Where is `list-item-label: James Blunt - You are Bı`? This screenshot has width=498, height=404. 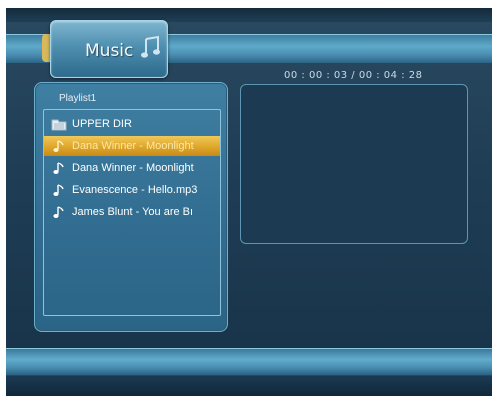
list-item-label: James Blunt - You are Bı is located at coordinates (133, 212).